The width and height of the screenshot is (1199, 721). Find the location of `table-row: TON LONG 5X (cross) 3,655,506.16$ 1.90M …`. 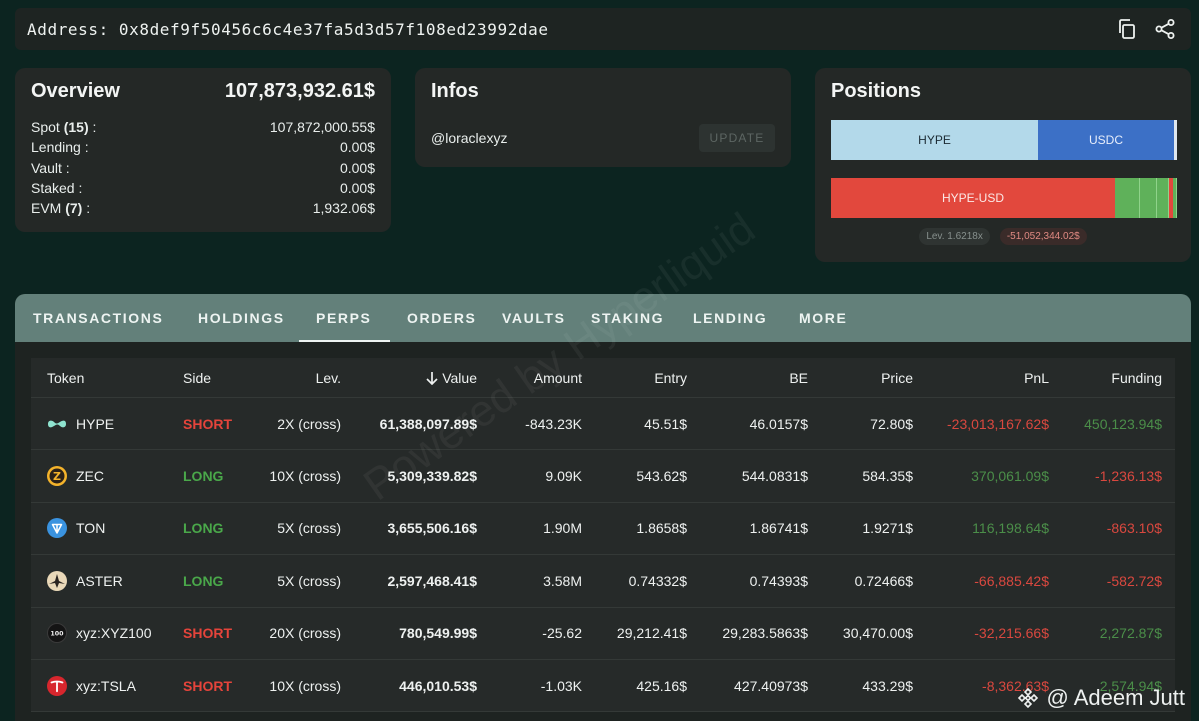

table-row: TON LONG 5X (cross) 3,655,506.16$ 1.90M … is located at coordinates (603, 529).